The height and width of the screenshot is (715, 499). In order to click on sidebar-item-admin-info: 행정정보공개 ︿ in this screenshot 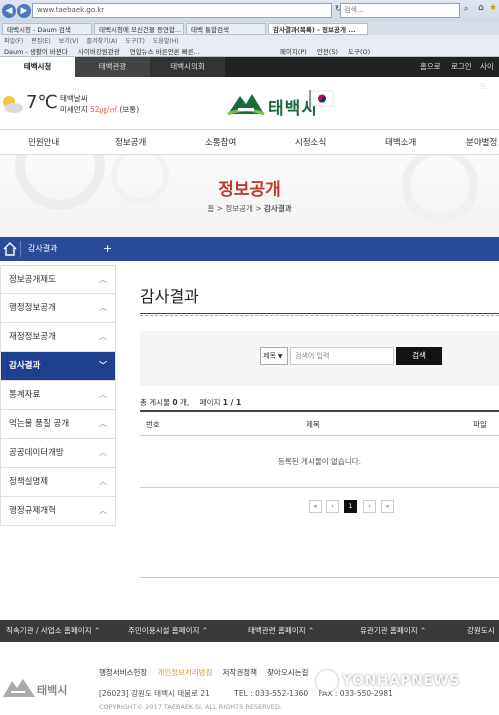, I will do `click(58, 308)`.